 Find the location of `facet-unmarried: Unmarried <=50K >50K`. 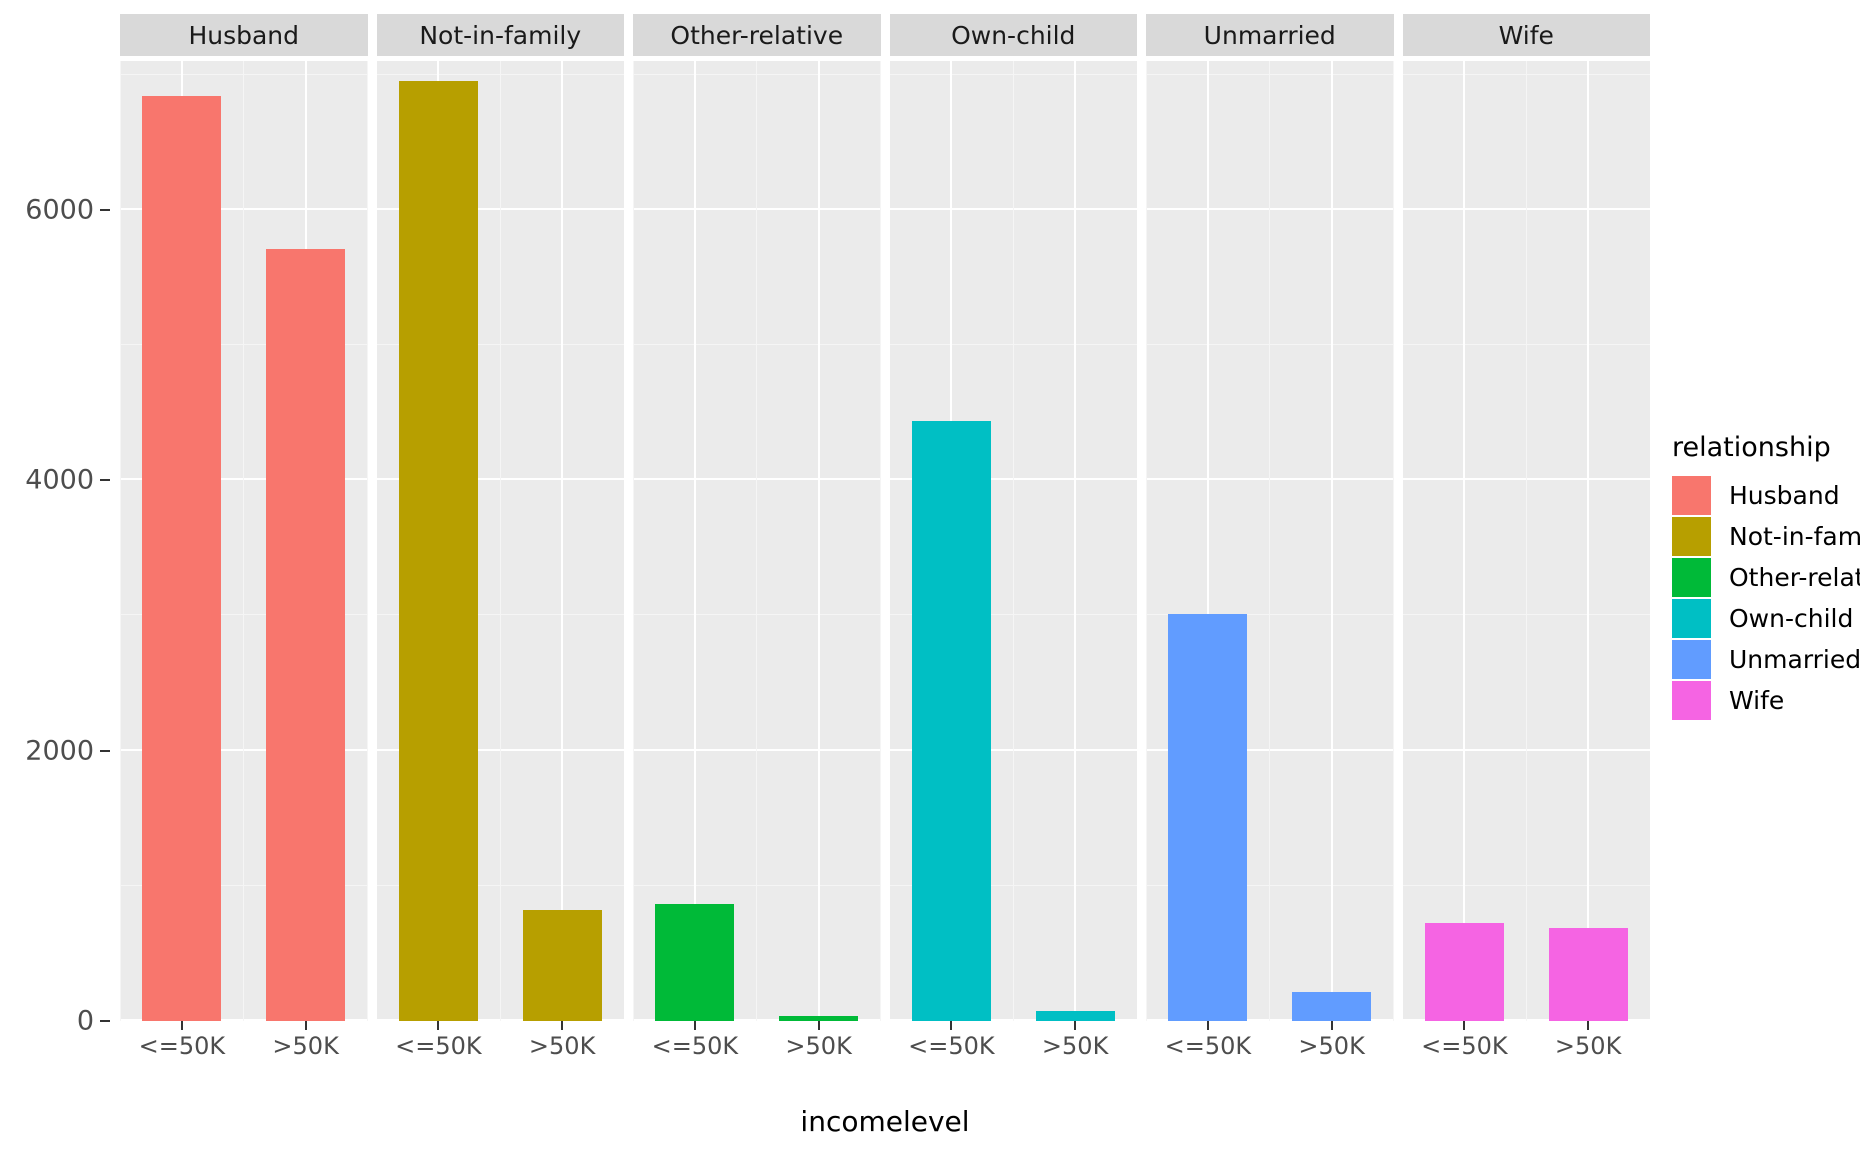

facet-unmarried: Unmarried <=50K >50K is located at coordinates (1270, 554).